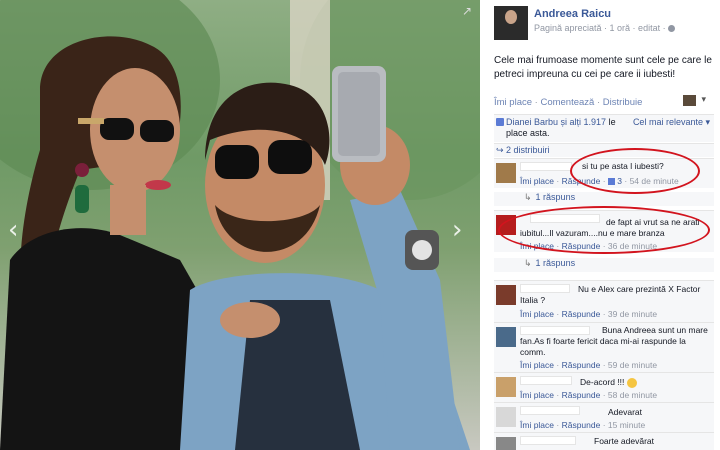 This screenshot has height=450, width=720. Describe the element at coordinates (623, 102) in the screenshot. I see `share-button: Distribuie` at that location.